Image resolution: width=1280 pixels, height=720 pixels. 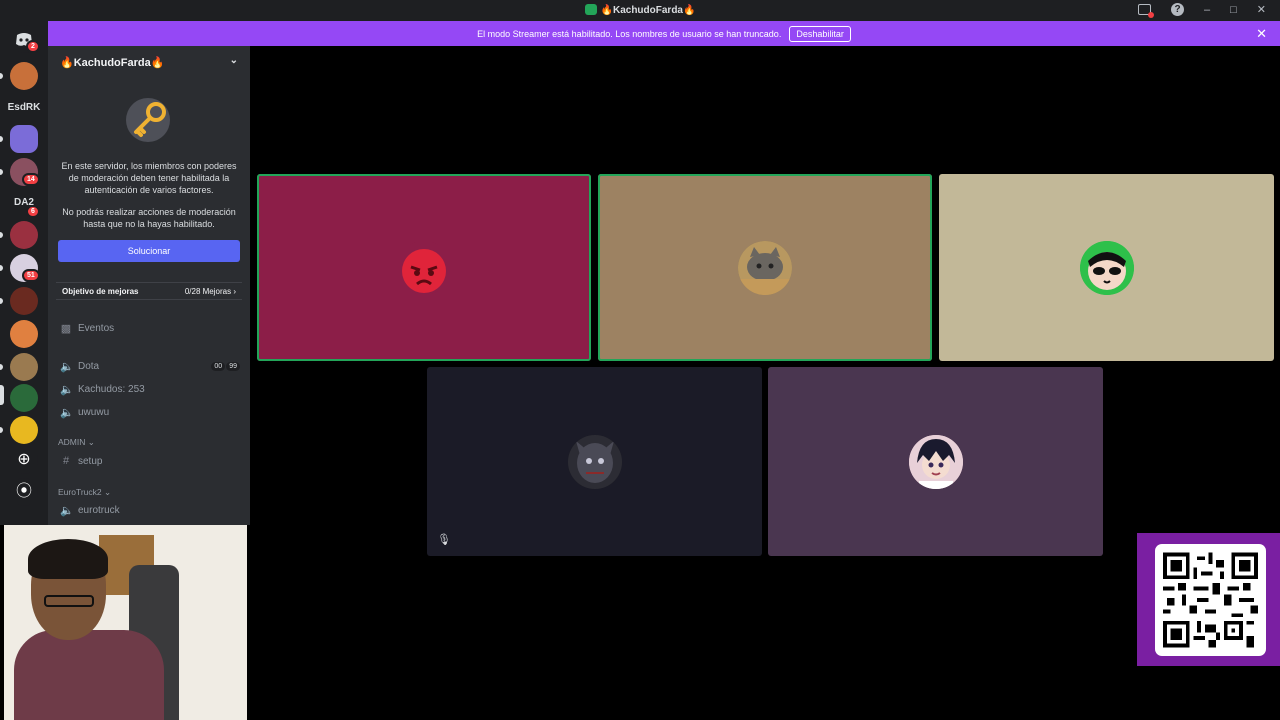 I want to click on compass-icon: ⦿, so click(x=23, y=491).